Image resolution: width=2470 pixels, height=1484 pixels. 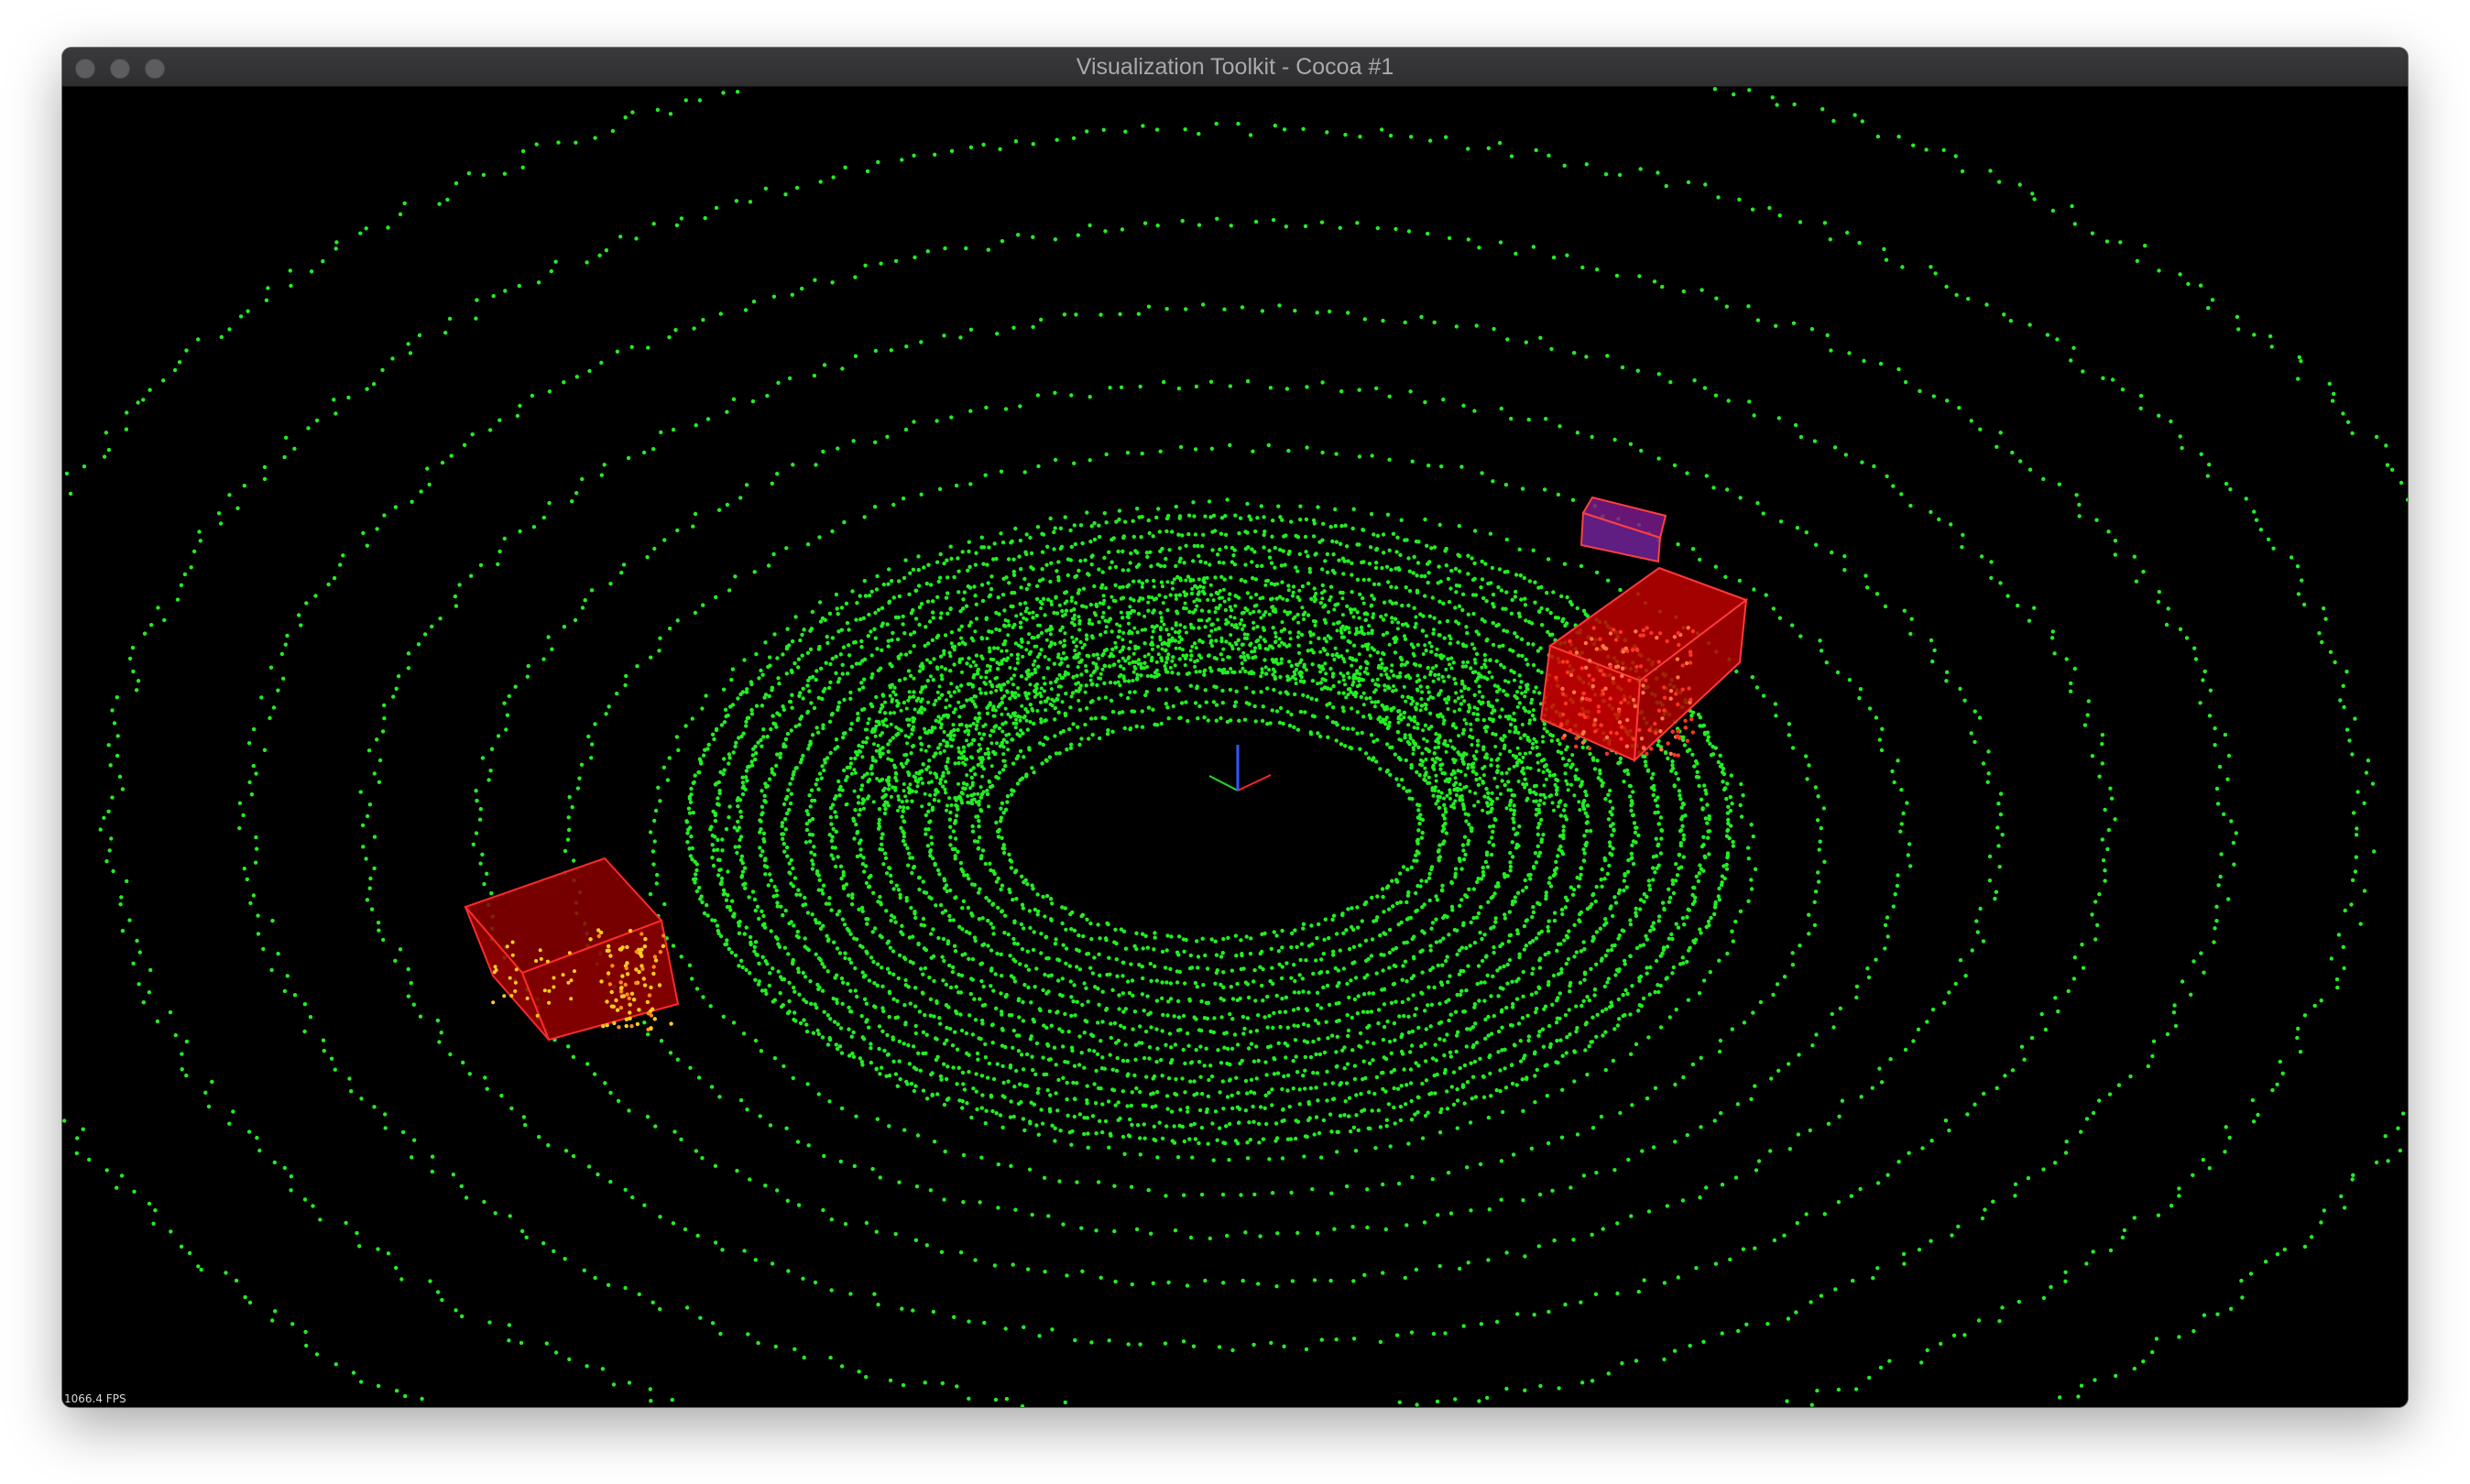 I want to click on window-title: Visualization Toolkit - Cocoa #1, so click(x=1235, y=67).